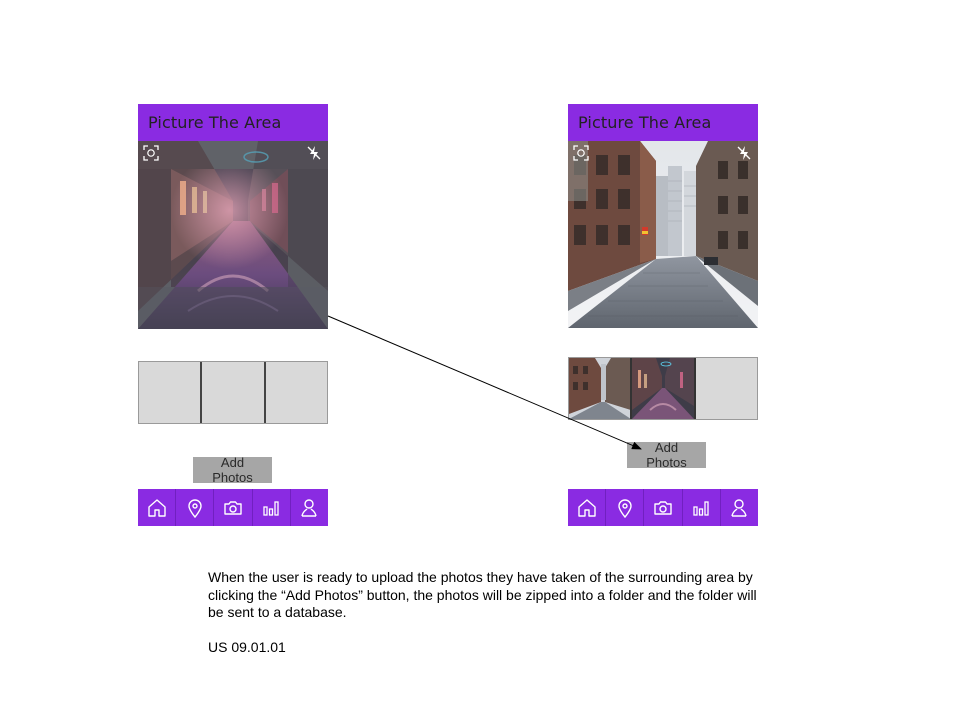 This screenshot has height=720, width=960. I want to click on thumbnail-daytime-street, so click(600, 388).